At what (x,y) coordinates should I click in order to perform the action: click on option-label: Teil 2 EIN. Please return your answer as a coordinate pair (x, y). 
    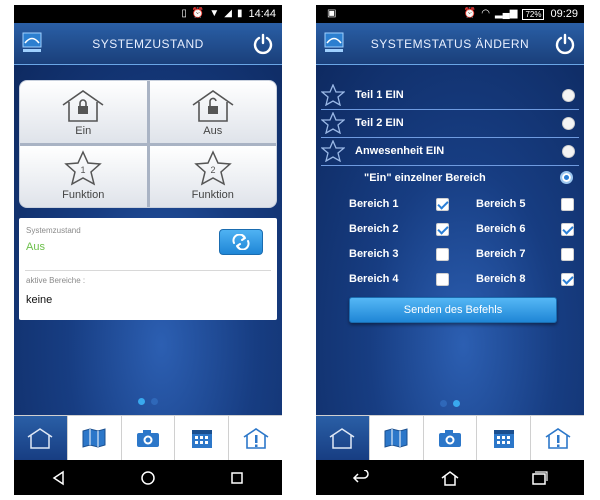
    Looking at the image, I should click on (379, 123).